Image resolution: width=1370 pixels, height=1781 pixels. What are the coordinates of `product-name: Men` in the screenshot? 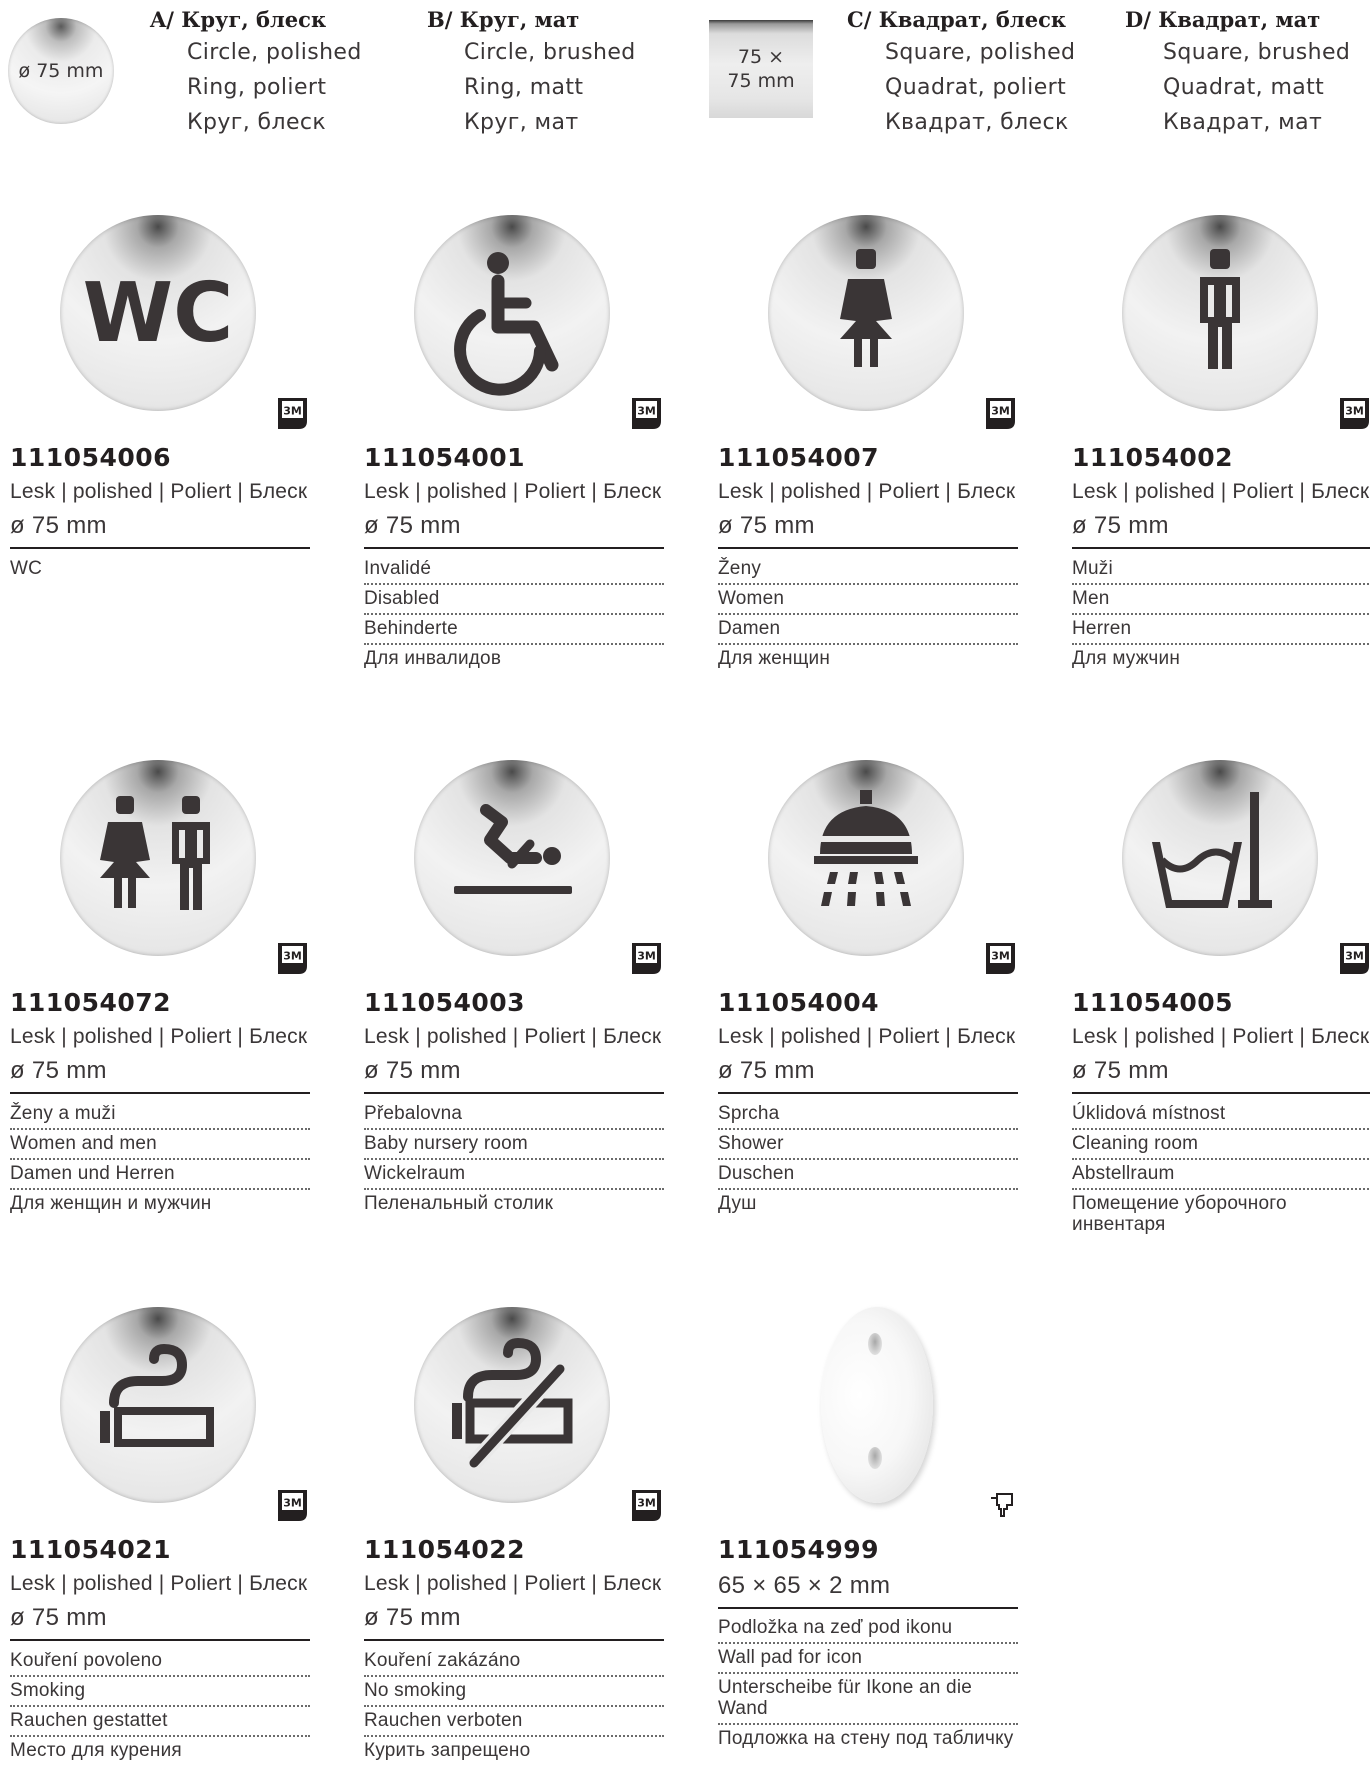 It's located at (1221, 600).